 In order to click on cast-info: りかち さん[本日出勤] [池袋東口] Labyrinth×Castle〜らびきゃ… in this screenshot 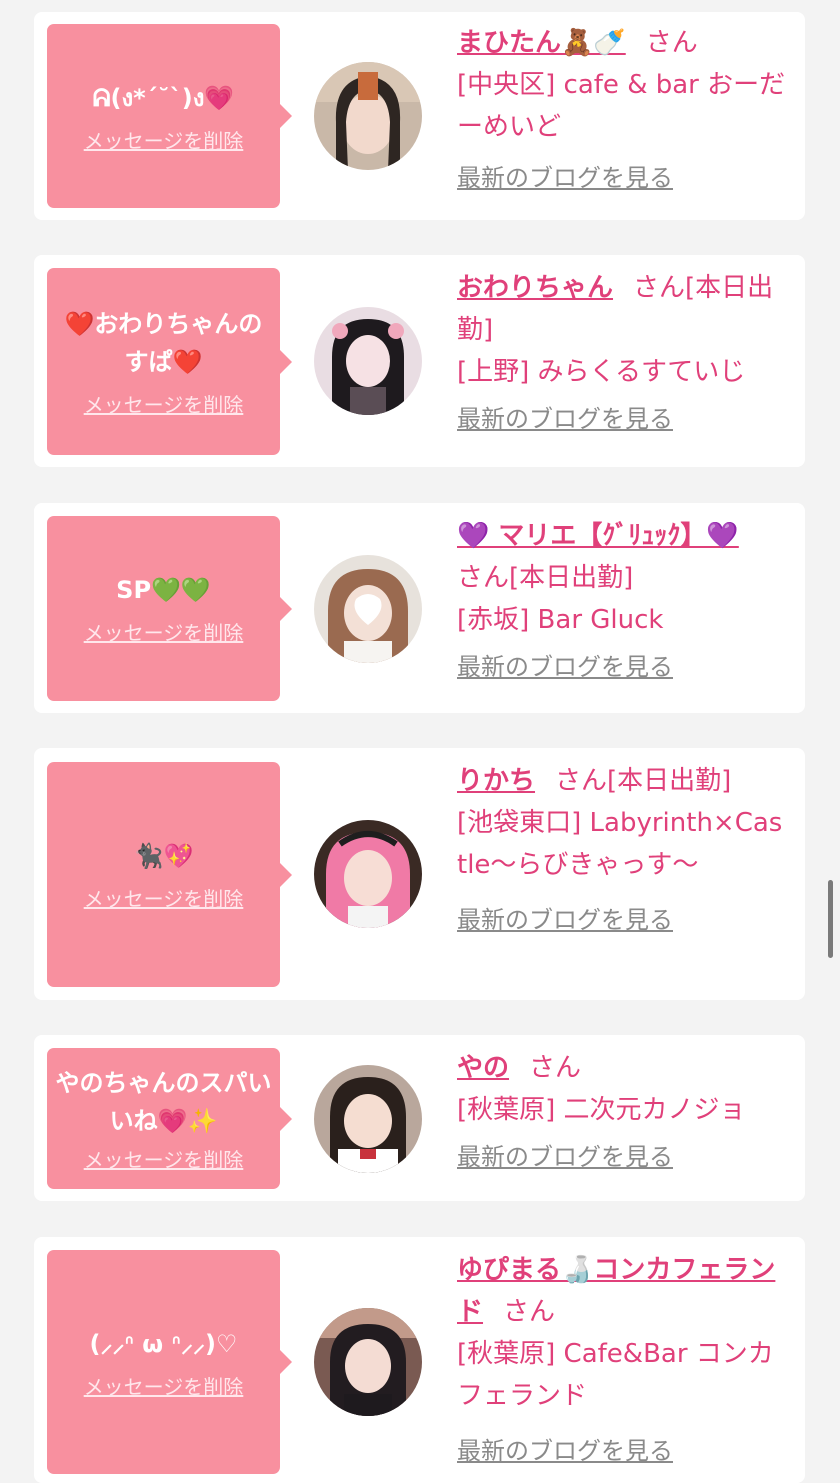, I will do `click(622, 847)`.